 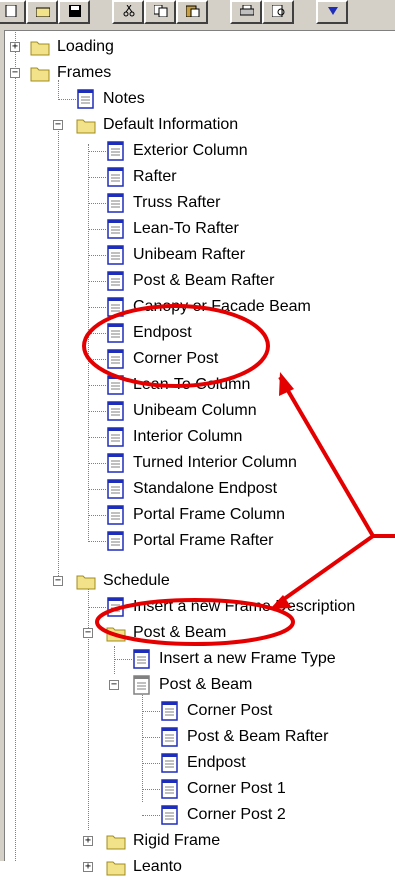 I want to click on tree-item-default-14: Portal Frame Column, so click(x=200, y=515).